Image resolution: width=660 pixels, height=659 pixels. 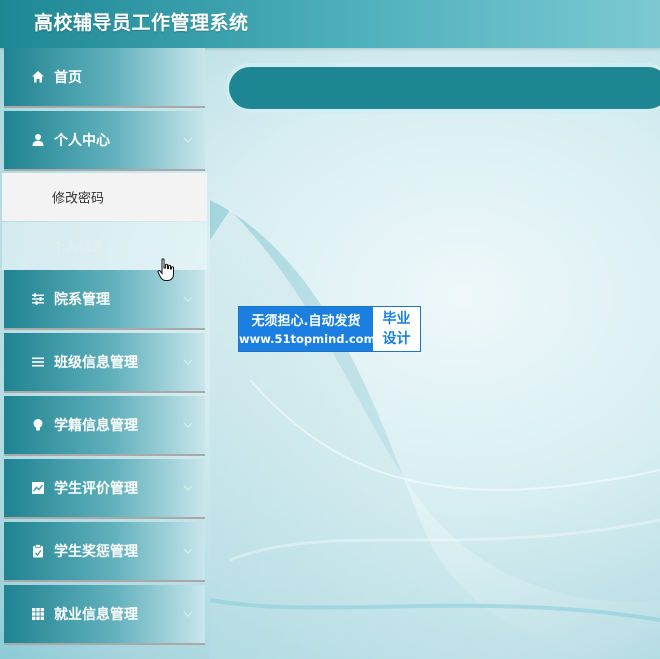 I want to click on chart-icon, so click(x=38, y=488).